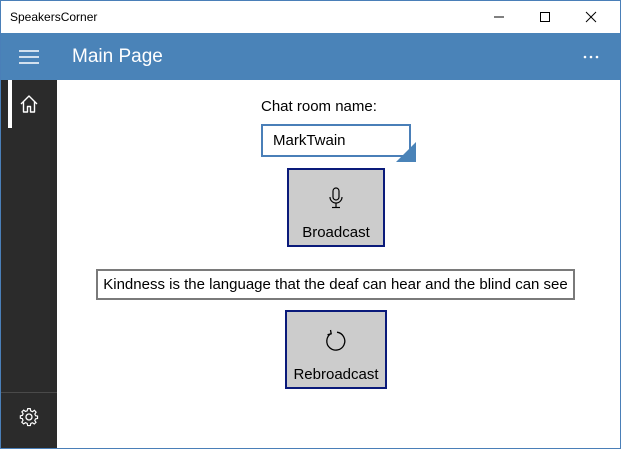  I want to click on microphone-icon, so click(336, 198).